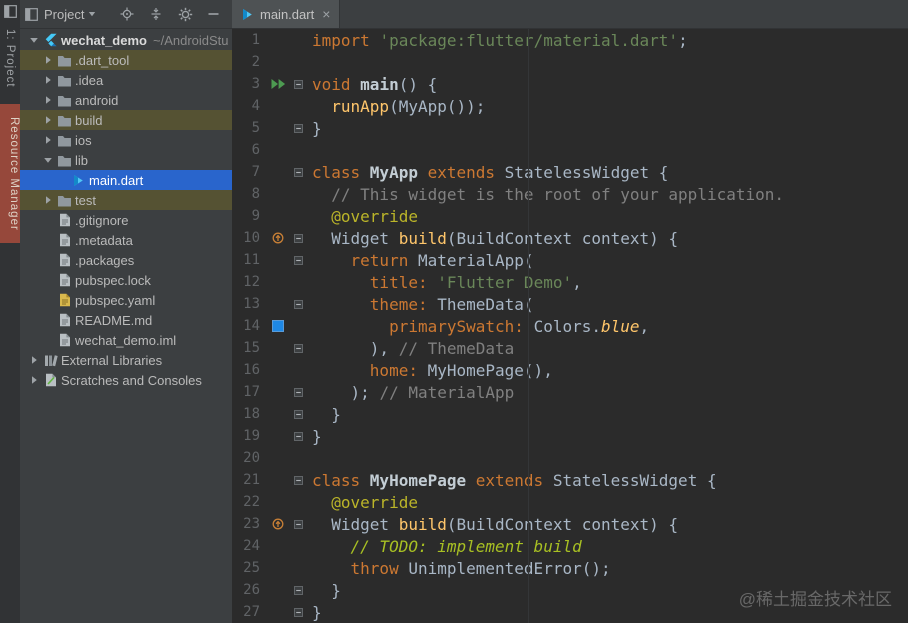 This screenshot has height=623, width=908. Describe the element at coordinates (246, 568) in the screenshot. I see `line-number: 25` at that location.